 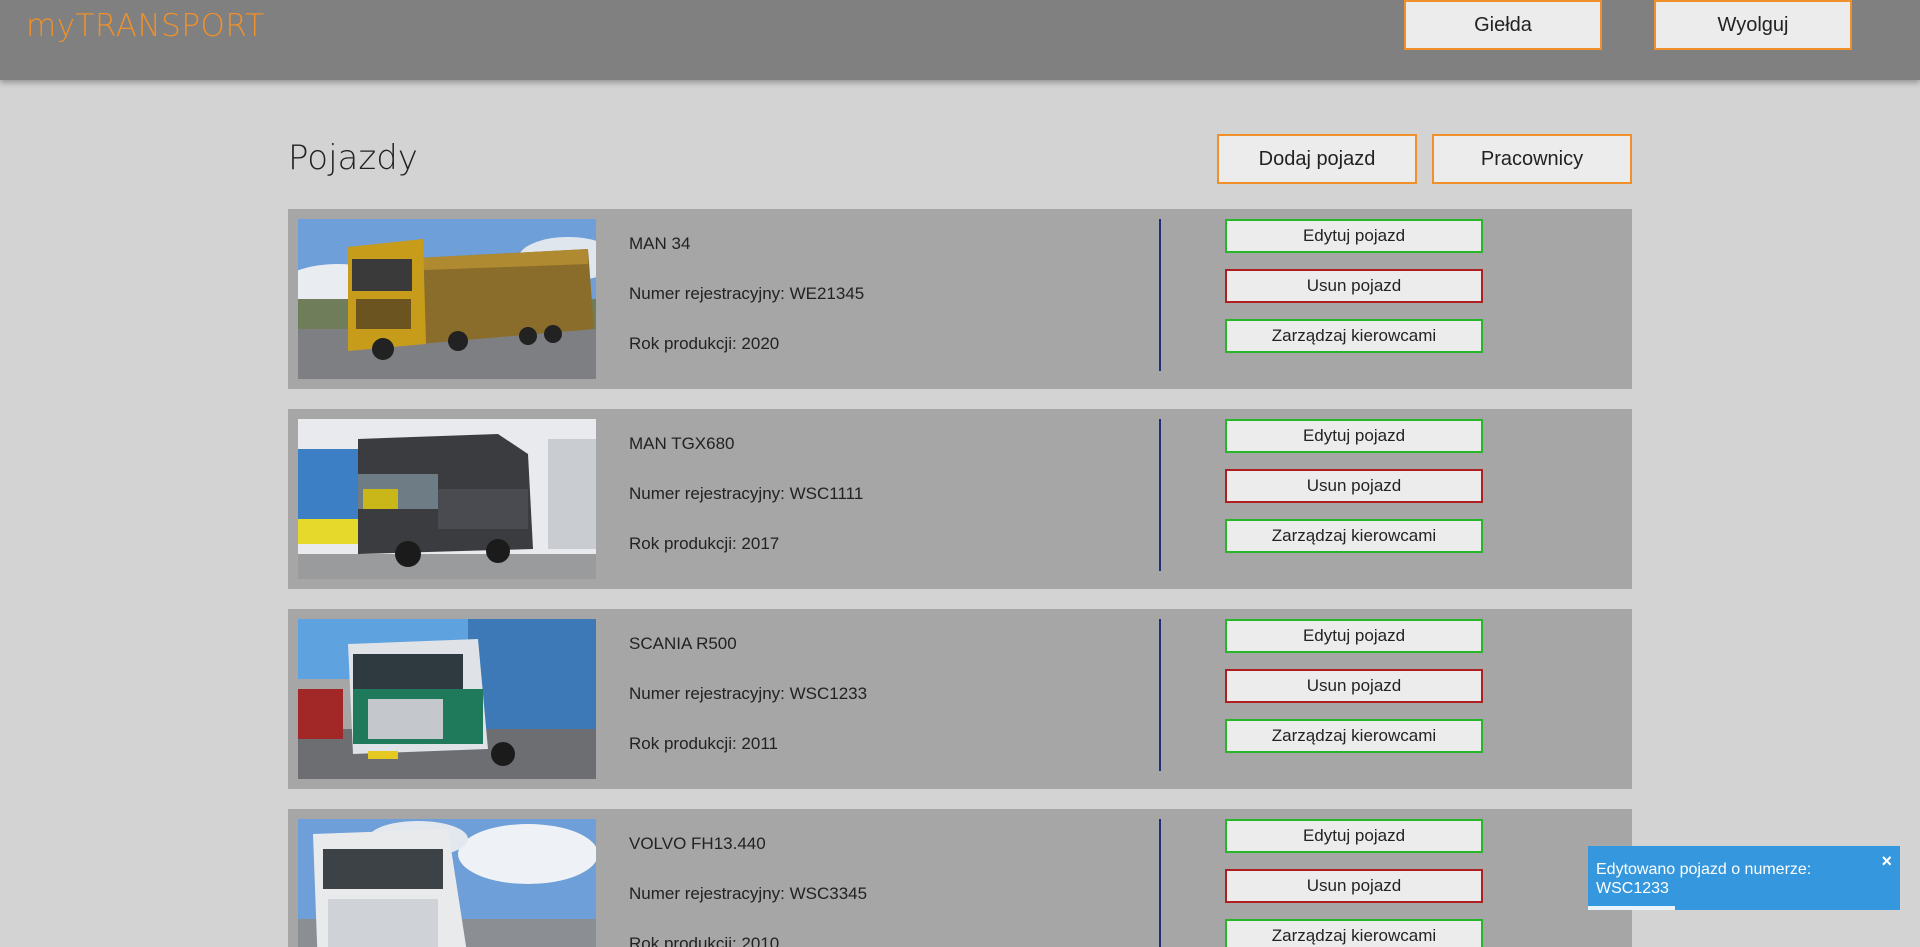 What do you see at coordinates (660, 243) in the screenshot?
I see `vehicle-name: MAN 34` at bounding box center [660, 243].